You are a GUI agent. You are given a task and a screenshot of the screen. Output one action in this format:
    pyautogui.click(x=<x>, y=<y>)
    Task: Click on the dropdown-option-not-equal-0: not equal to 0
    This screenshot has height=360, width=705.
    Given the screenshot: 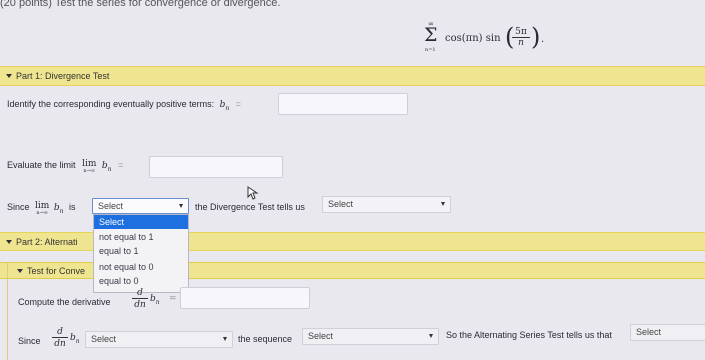 What is the action you would take?
    pyautogui.click(x=126, y=267)
    